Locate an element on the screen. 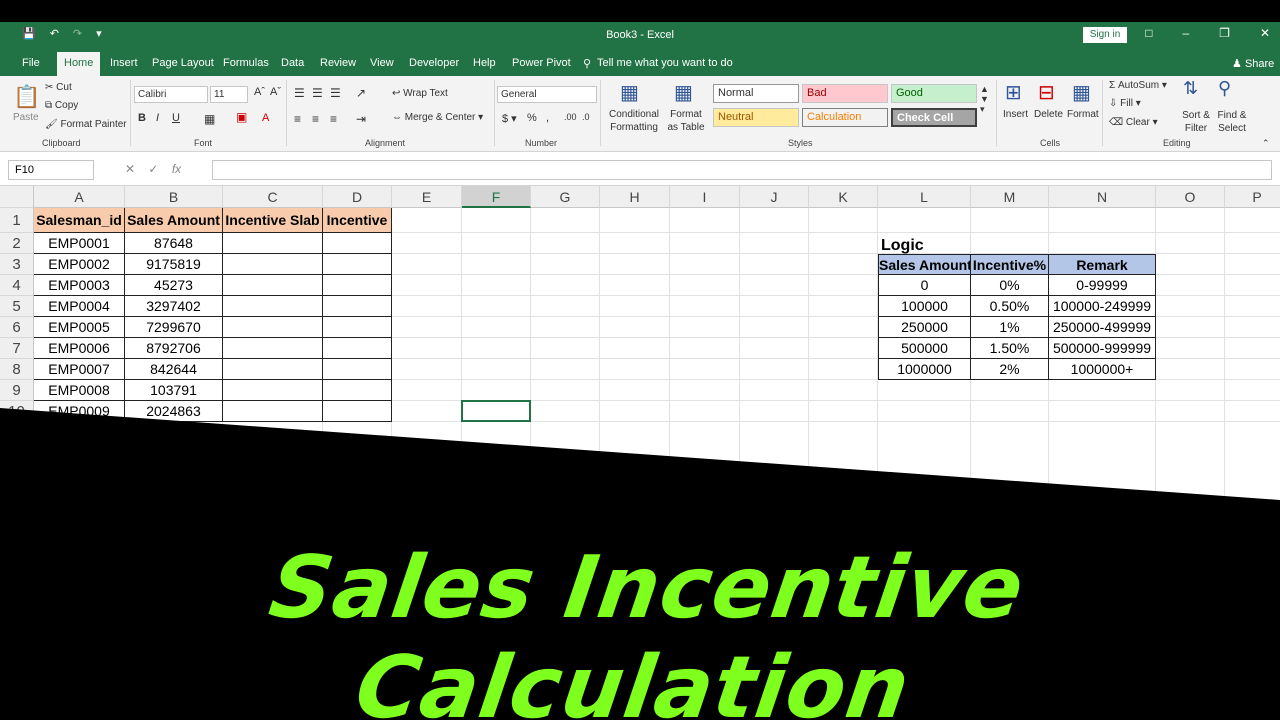 The height and width of the screenshot is (720, 1280). table-cell: 3297402 is located at coordinates (174, 306).